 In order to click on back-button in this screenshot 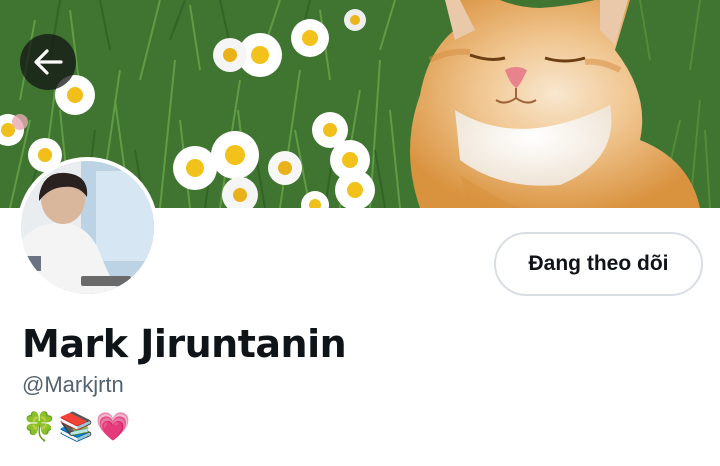, I will do `click(48, 62)`.